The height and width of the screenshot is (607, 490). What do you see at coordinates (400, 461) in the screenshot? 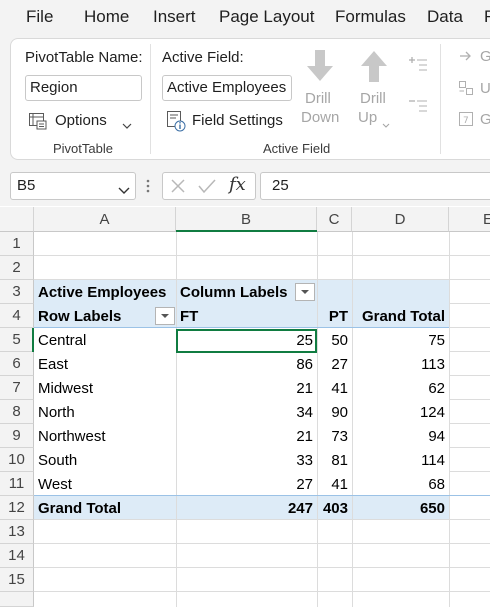
I see `pivot-cell-total: 114` at bounding box center [400, 461].